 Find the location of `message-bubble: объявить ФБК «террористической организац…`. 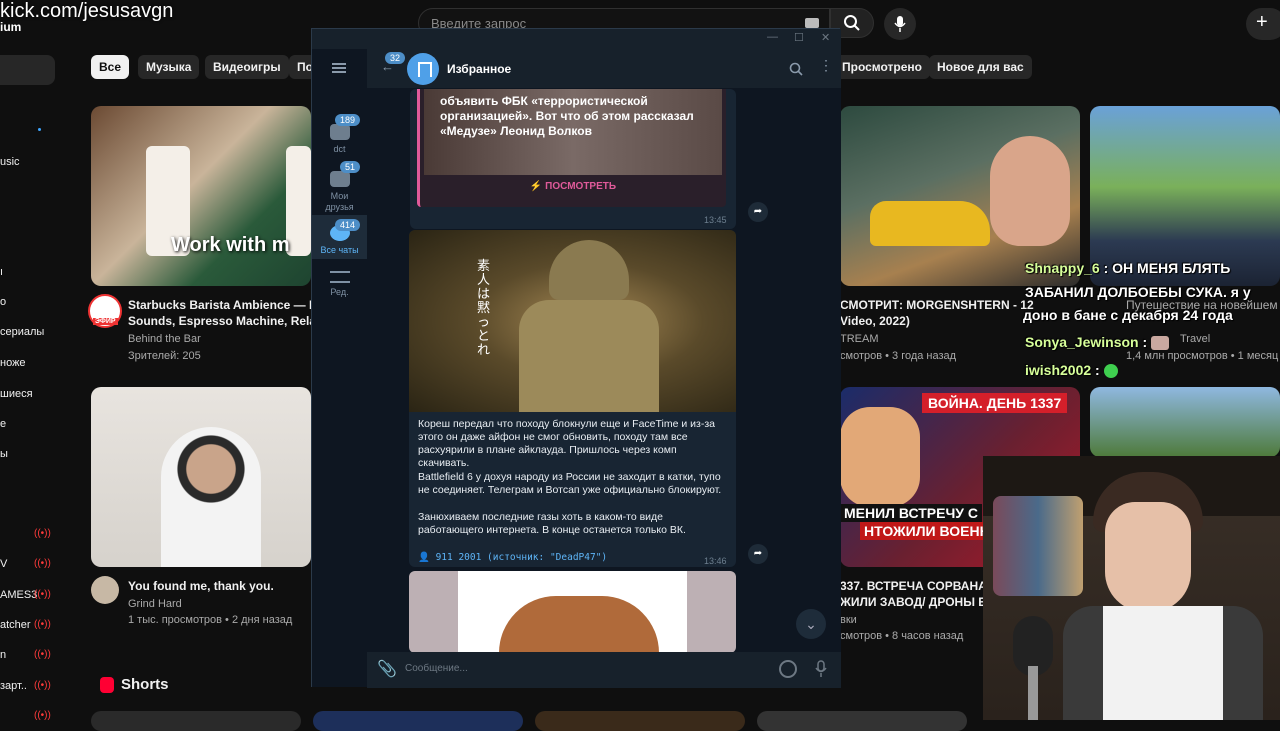

message-bubble: объявить ФБК «террористической организац… is located at coordinates (573, 159).